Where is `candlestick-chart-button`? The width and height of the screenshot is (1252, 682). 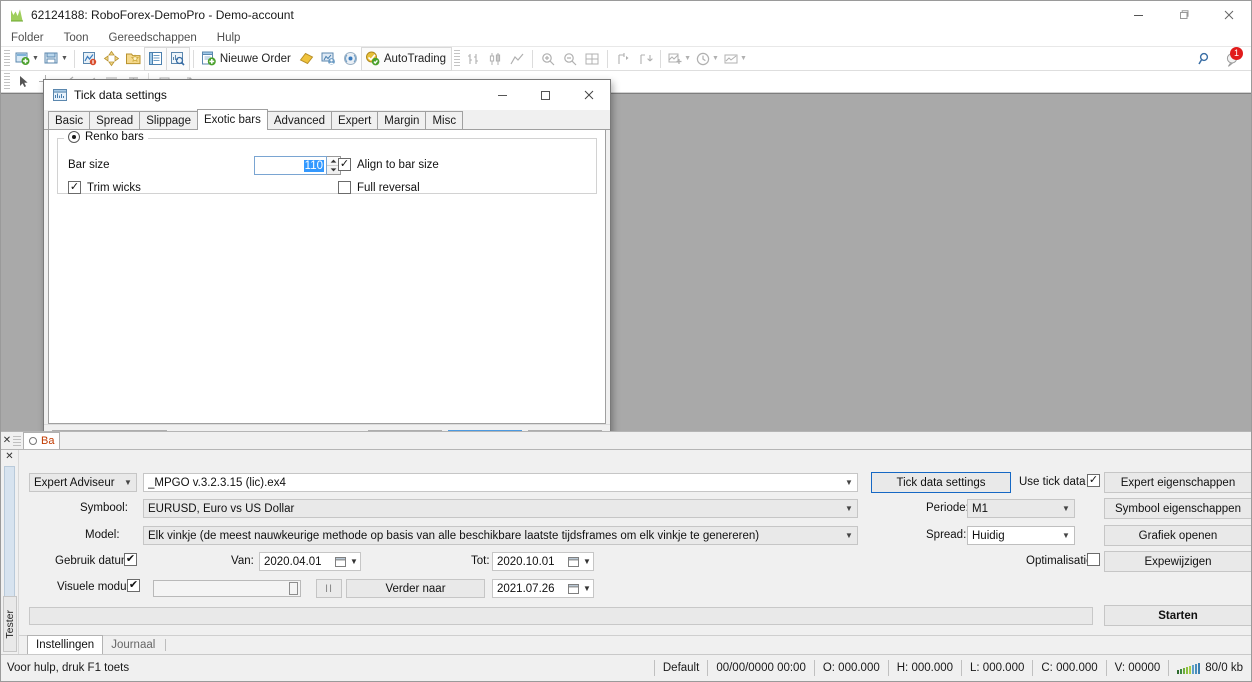 candlestick-chart-button is located at coordinates (495, 59).